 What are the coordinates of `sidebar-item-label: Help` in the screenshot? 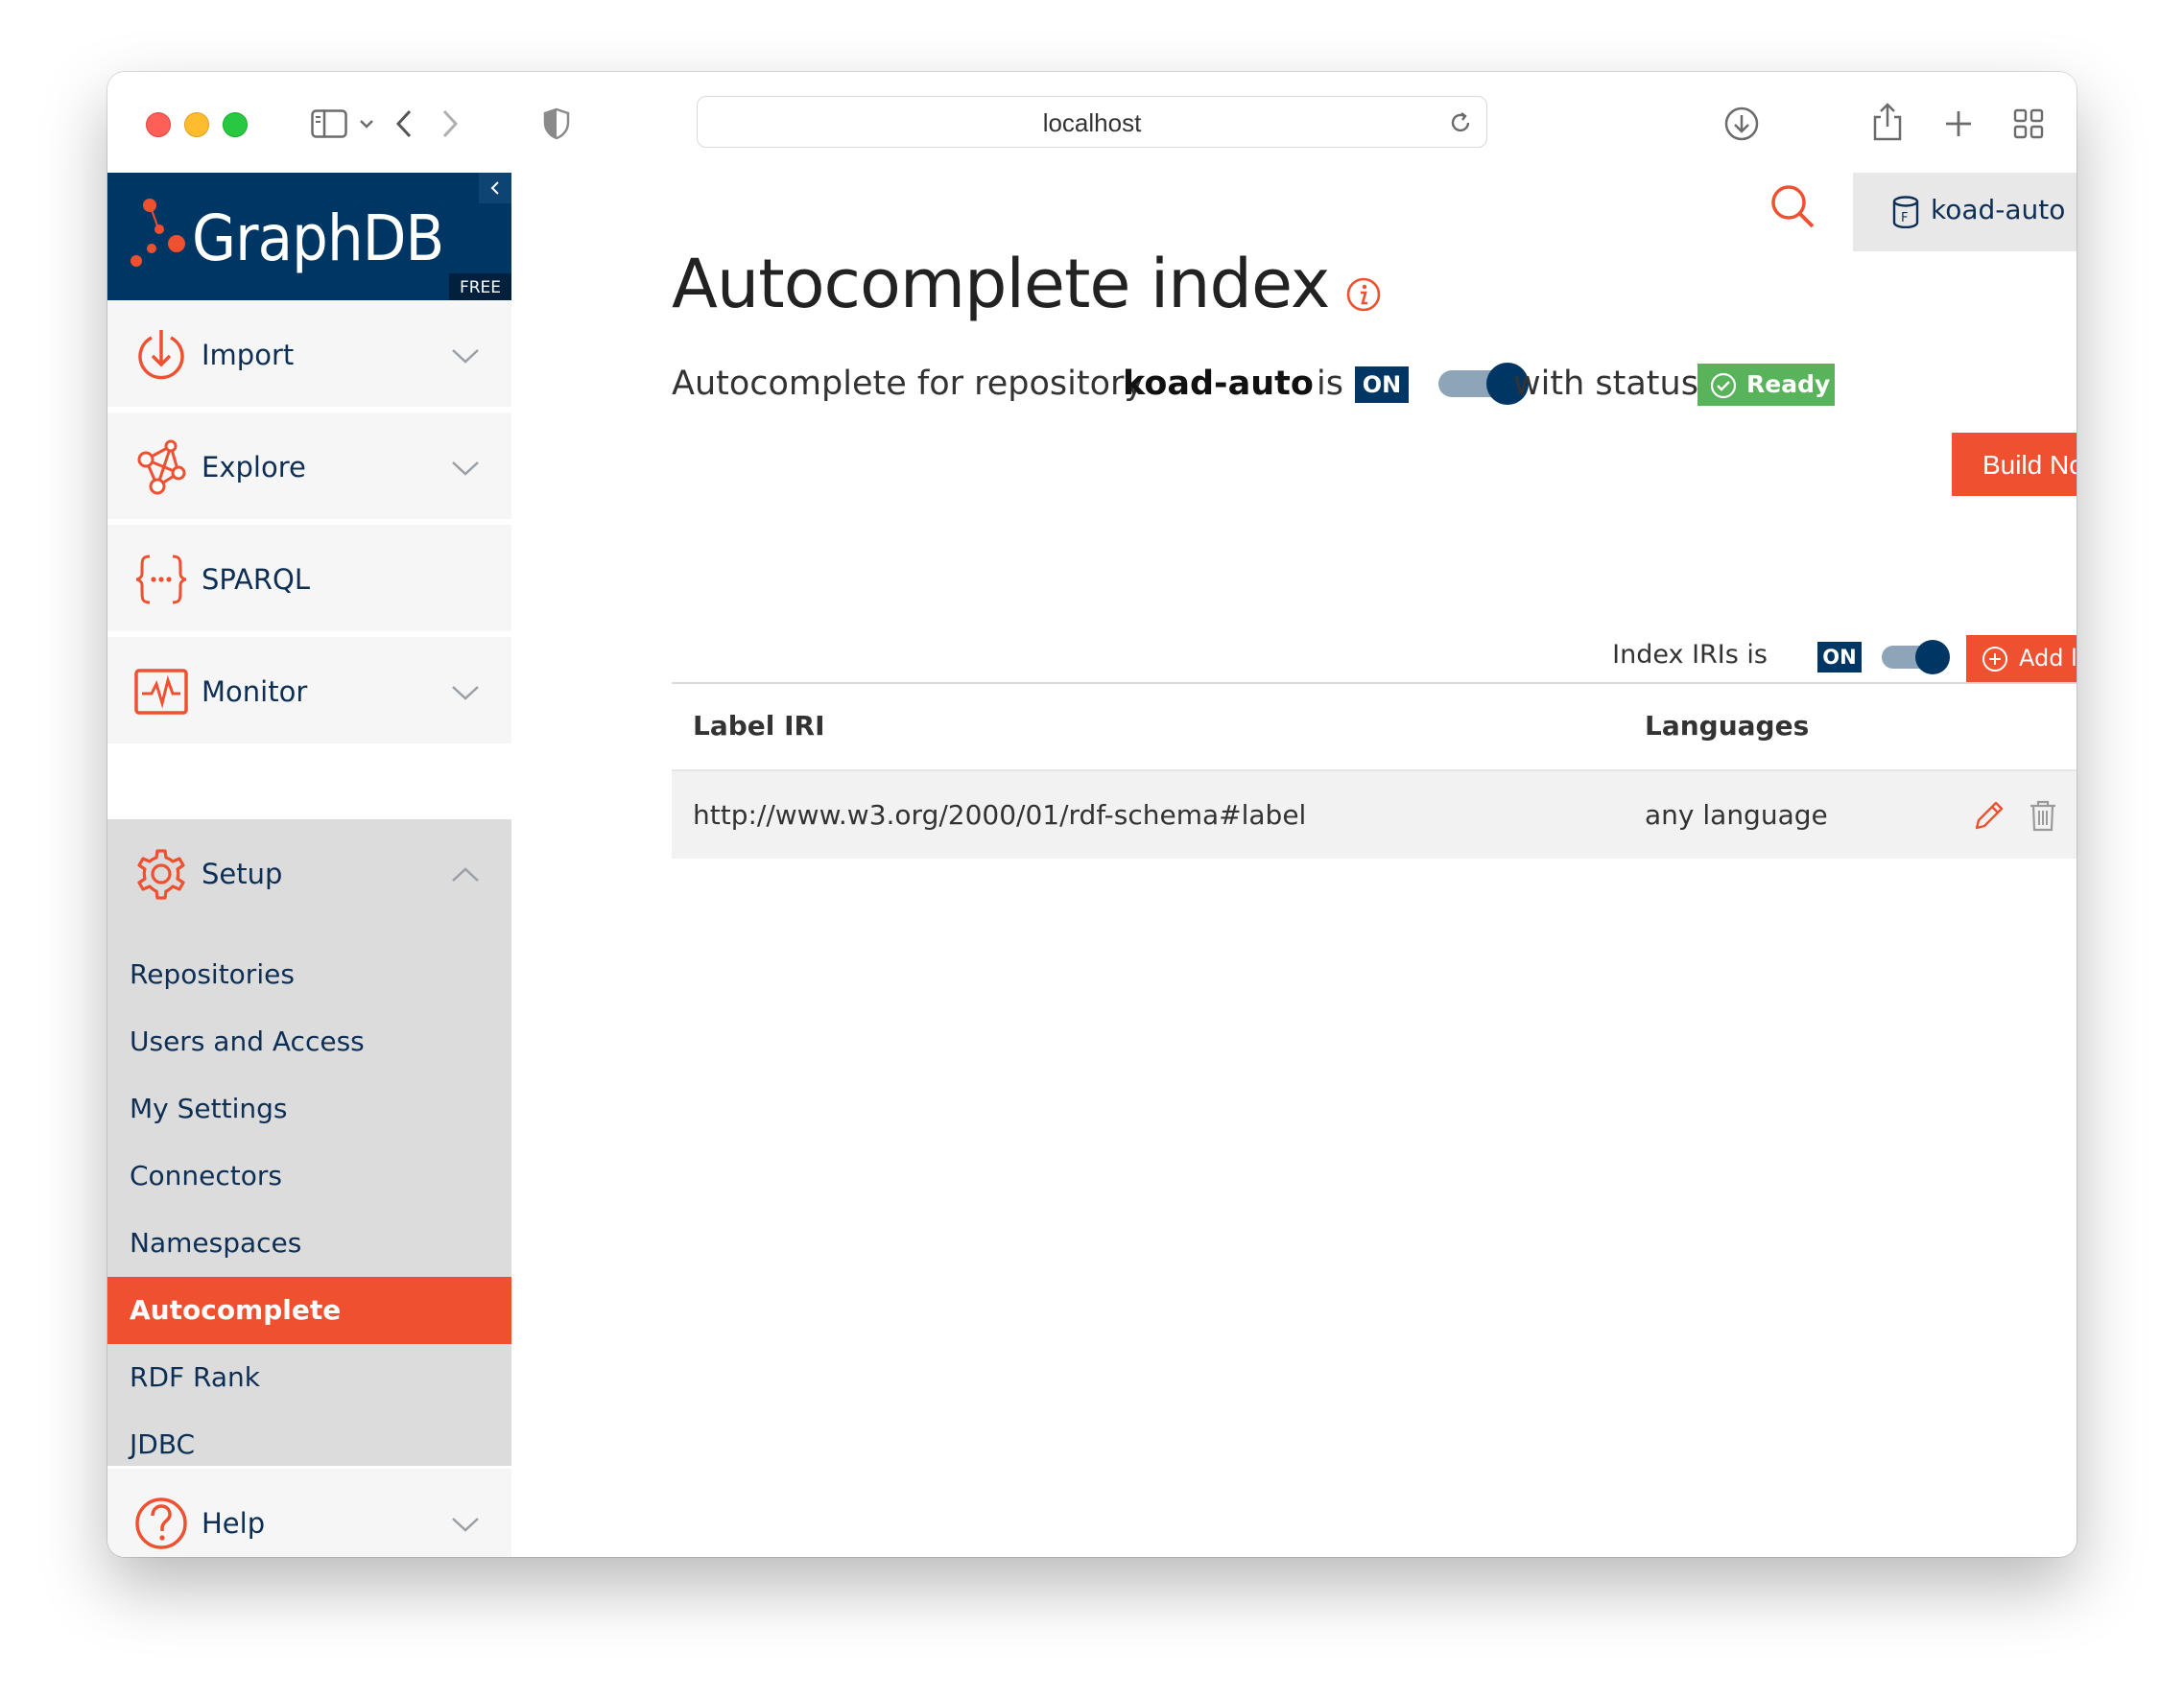 It's located at (234, 1523).